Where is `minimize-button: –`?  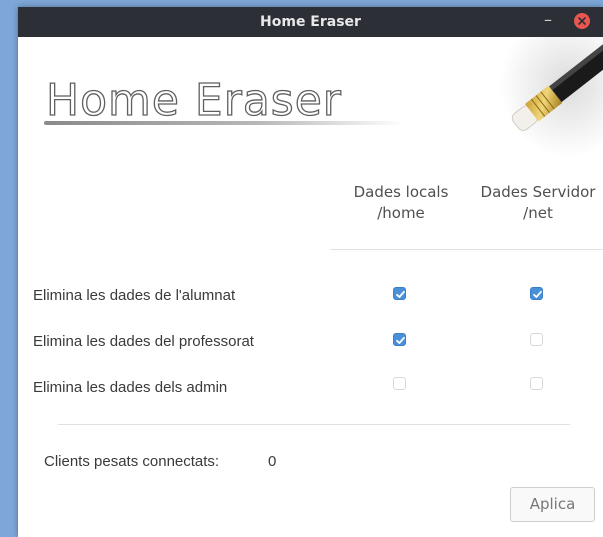 minimize-button: – is located at coordinates (548, 21).